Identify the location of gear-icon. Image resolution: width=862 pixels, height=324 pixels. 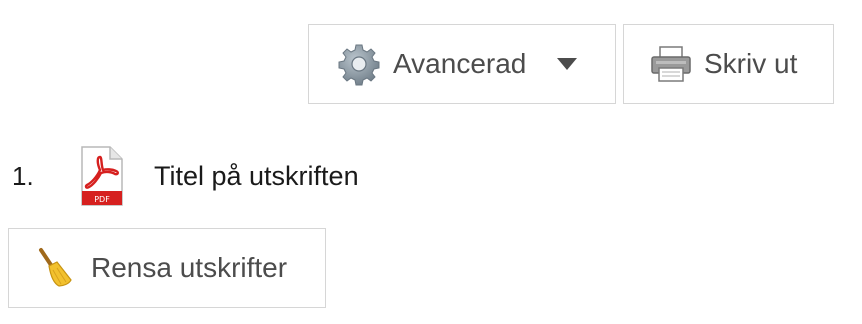
(359, 64).